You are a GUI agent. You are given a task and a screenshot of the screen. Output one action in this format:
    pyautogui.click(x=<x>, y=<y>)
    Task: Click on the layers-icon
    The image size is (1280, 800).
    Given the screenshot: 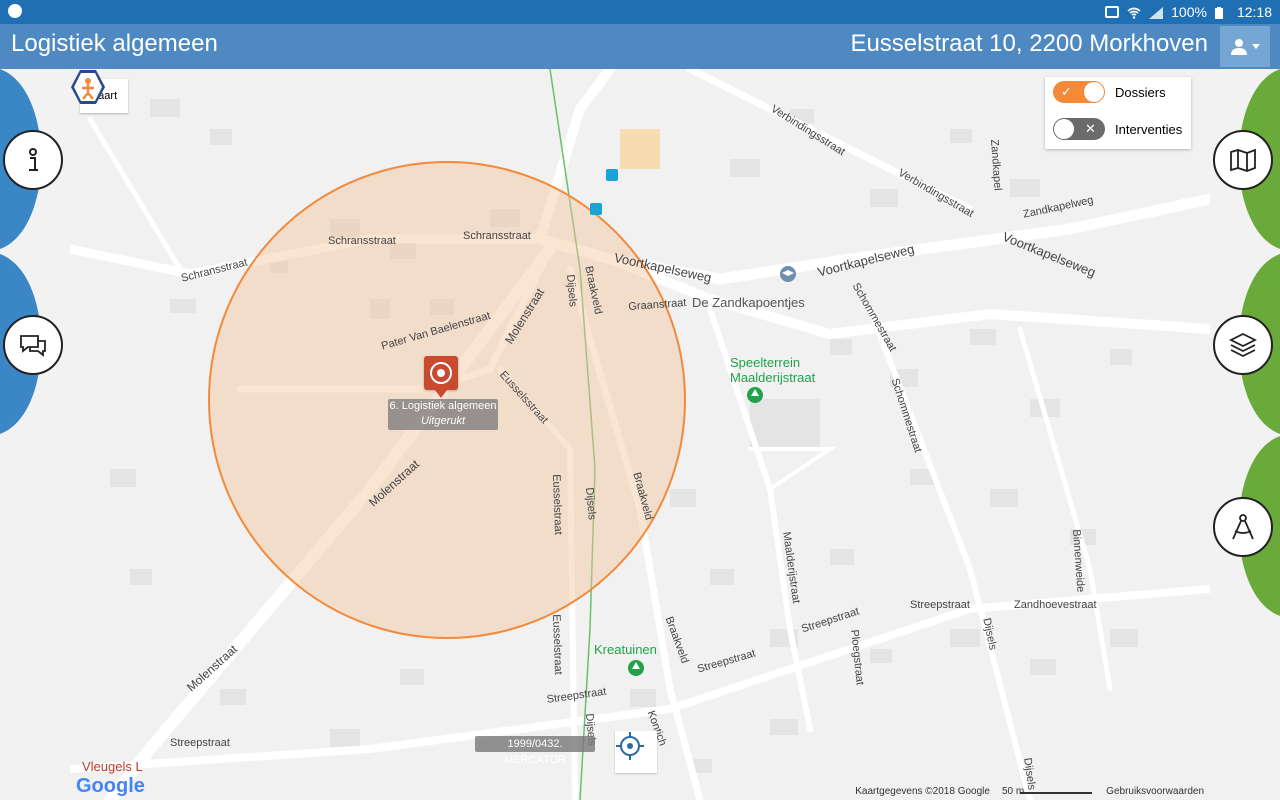 What is the action you would take?
    pyautogui.click(x=1243, y=345)
    